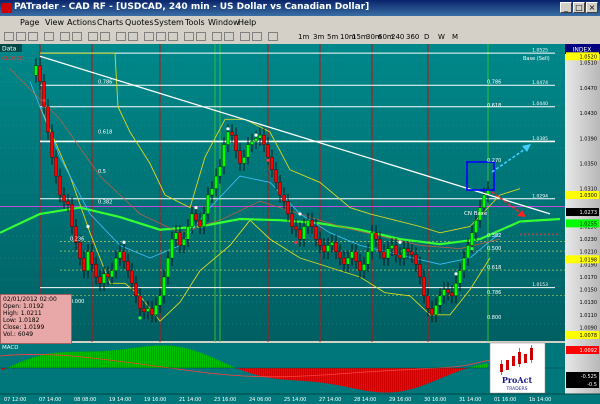  I want to click on menu-view: View, so click(54, 22).